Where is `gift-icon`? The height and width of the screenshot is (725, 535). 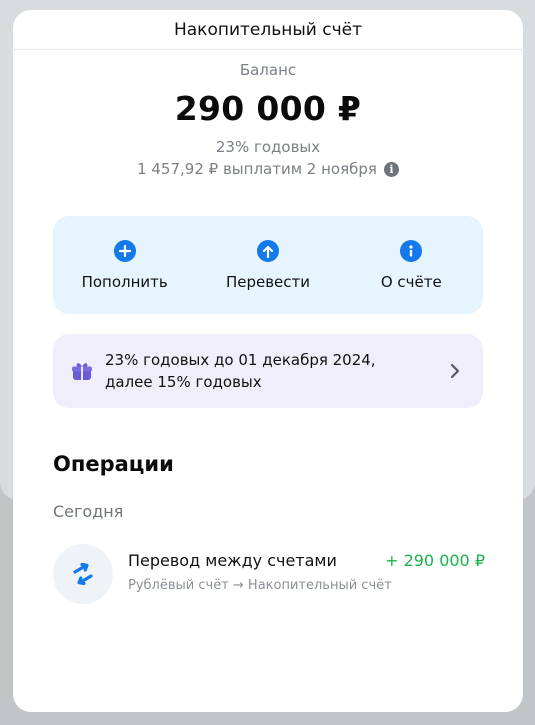 gift-icon is located at coordinates (82, 371).